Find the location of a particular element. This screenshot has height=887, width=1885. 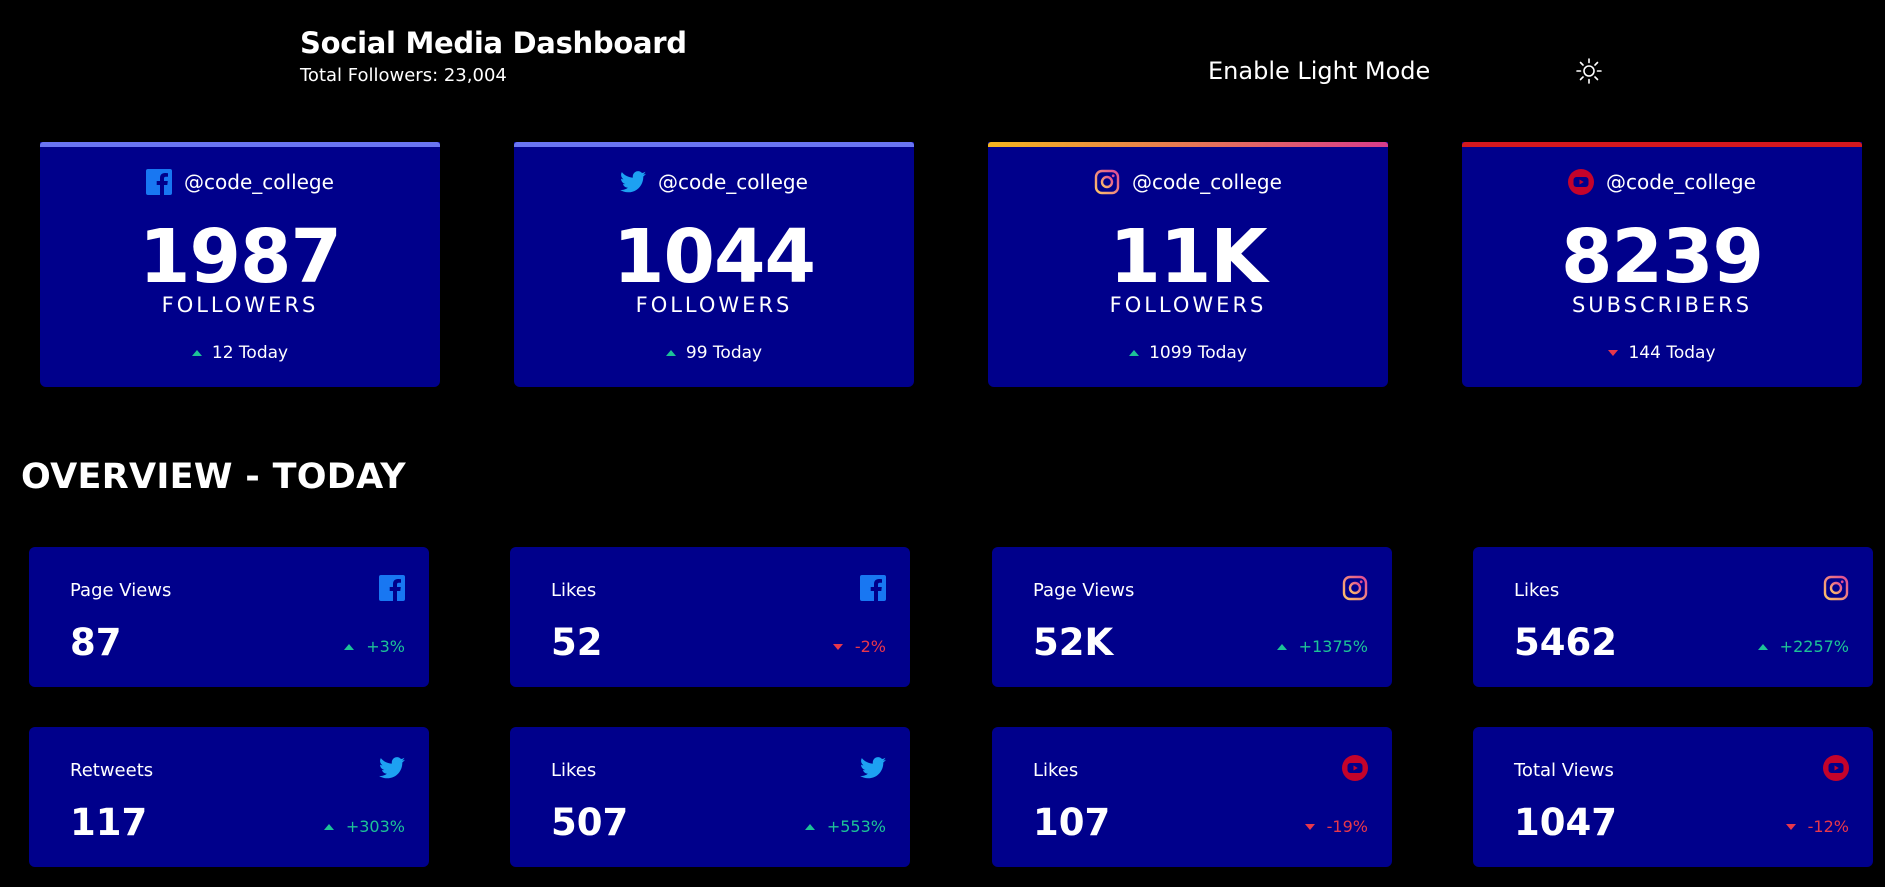

today-change-text: 144 Today is located at coordinates (1672, 353).